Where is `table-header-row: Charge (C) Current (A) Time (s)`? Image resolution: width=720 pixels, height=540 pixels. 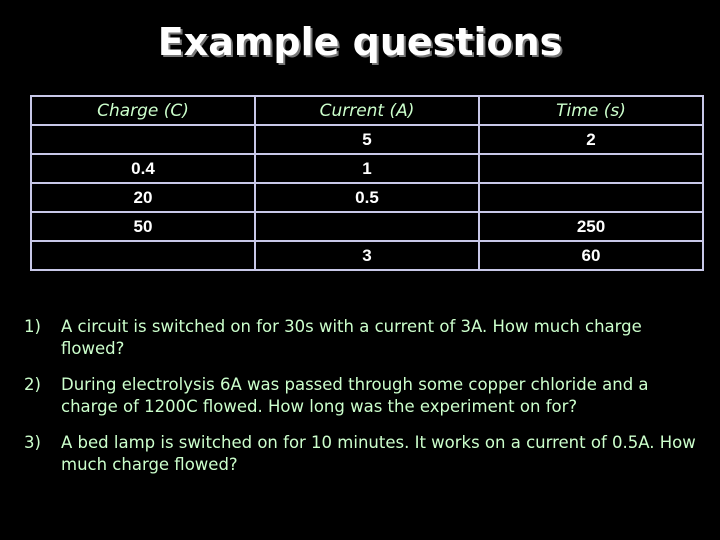
table-header-row: Charge (C) Current (A) Time (s) is located at coordinates (367, 110).